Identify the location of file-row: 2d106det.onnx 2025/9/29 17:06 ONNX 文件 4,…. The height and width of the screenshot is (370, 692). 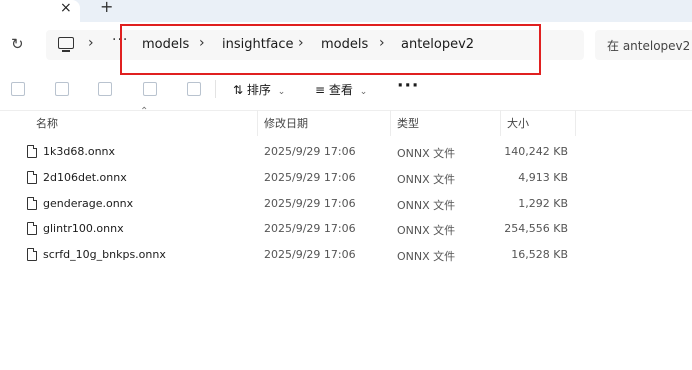
(346, 179).